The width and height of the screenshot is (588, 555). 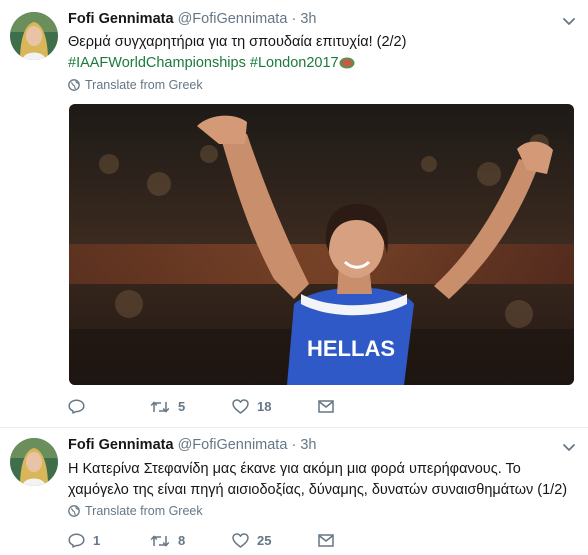 What do you see at coordinates (157, 63) in the screenshot?
I see `hashtag-link: #IAAFWorldChampionships` at bounding box center [157, 63].